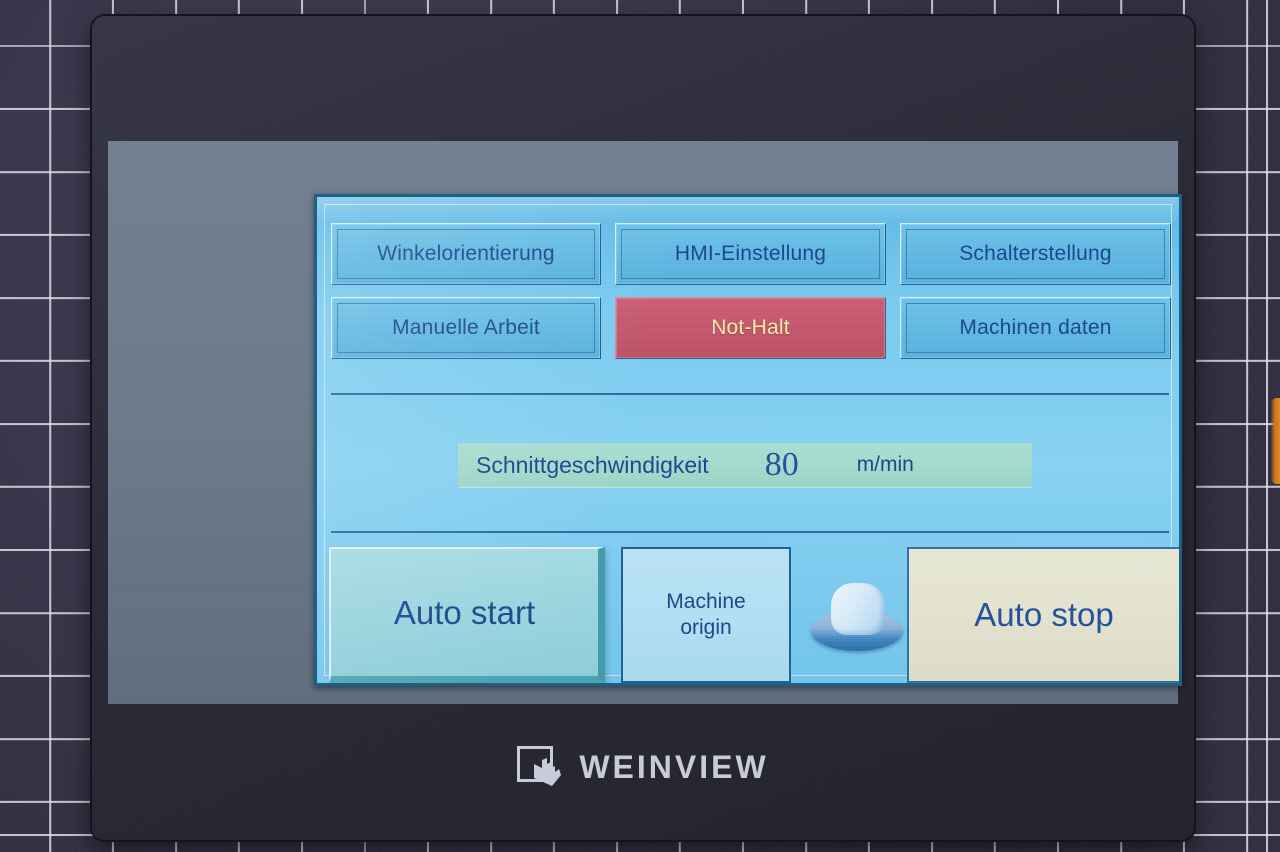  Describe the element at coordinates (745, 465) in the screenshot. I see `cutting-speed-readout: Schnittgeschwindigkeit 80 m/min` at that location.